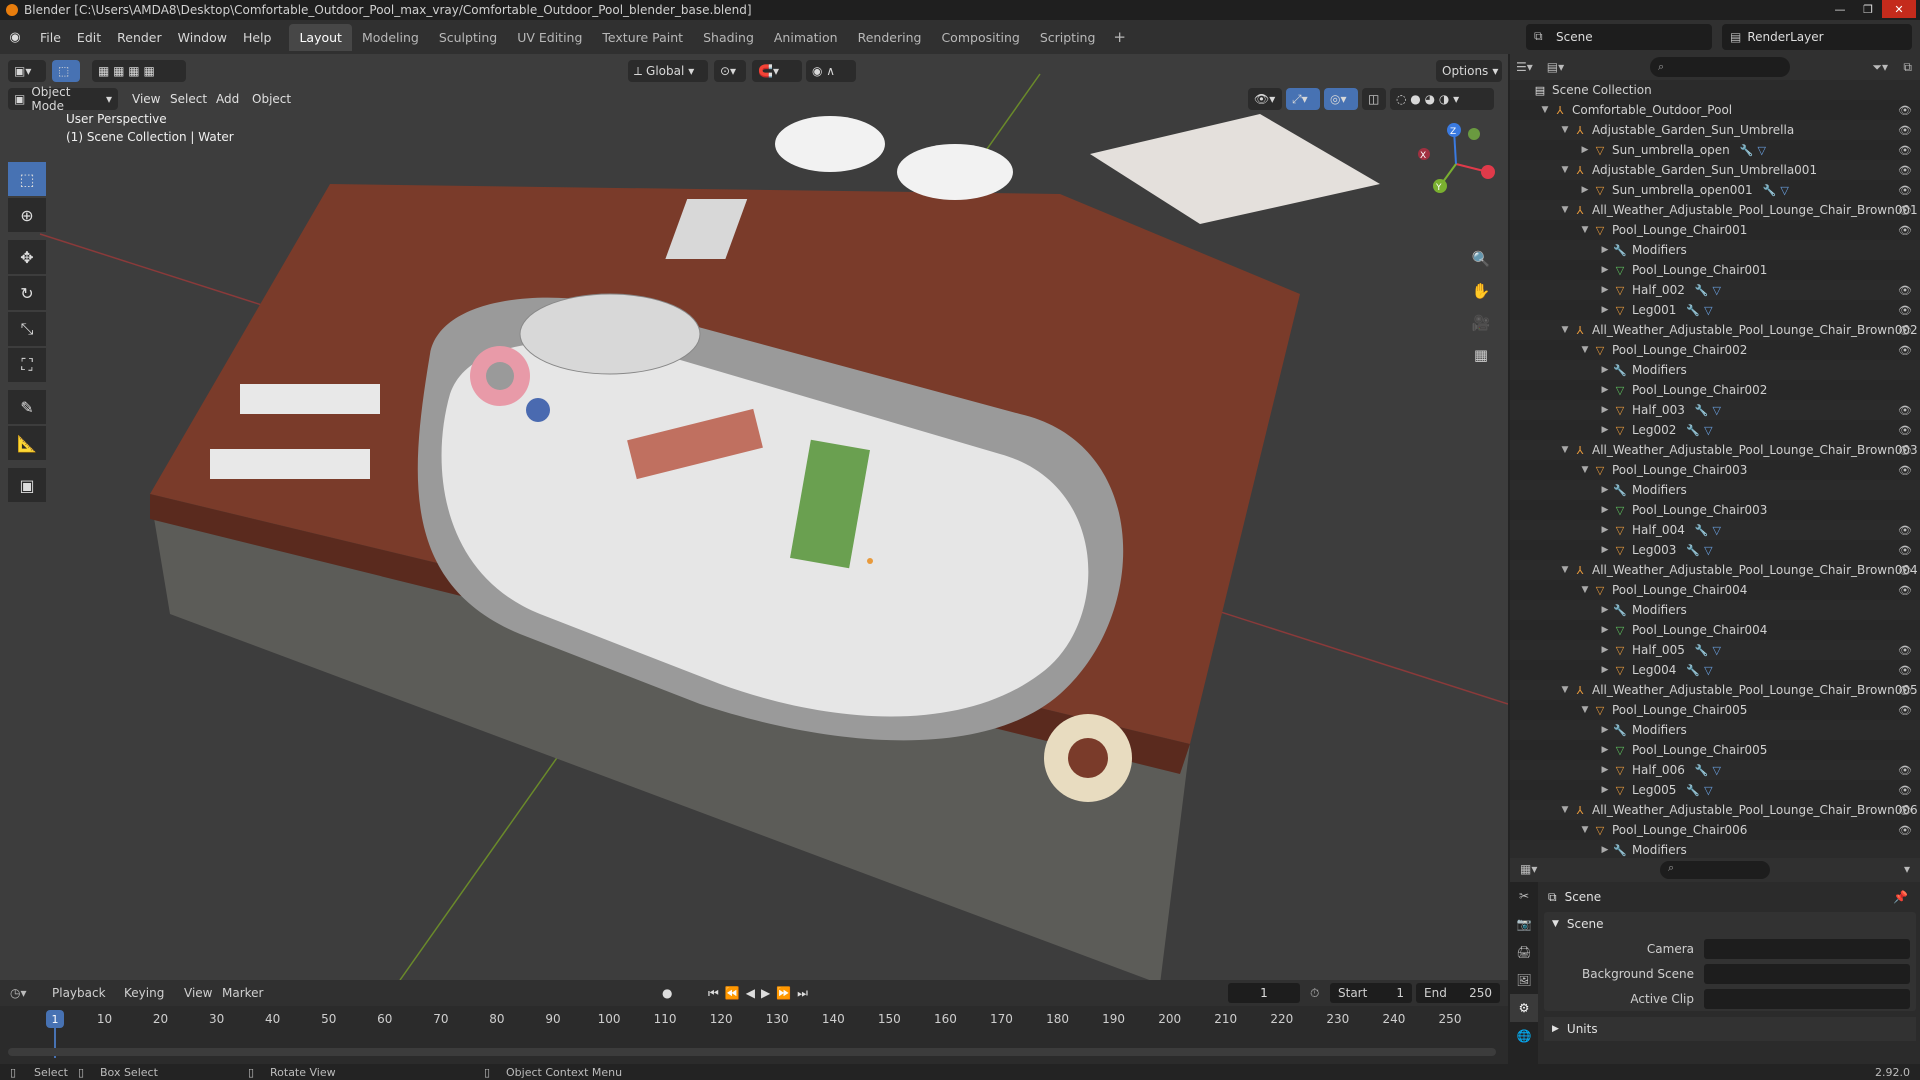  I want to click on outliner-row: ▶ ▽ Sun_umbrella_open001 🔧▽ 👁, so click(1715, 190).